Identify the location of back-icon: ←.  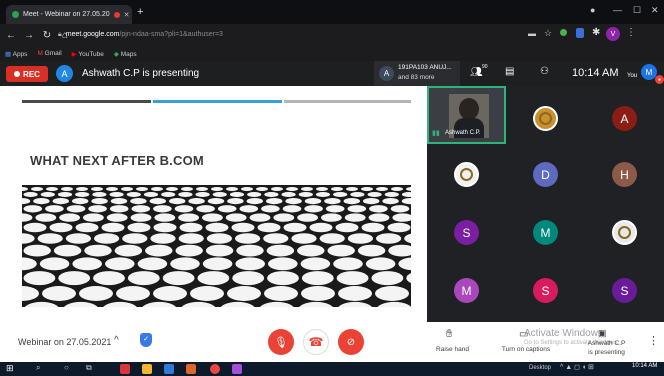
(11, 35).